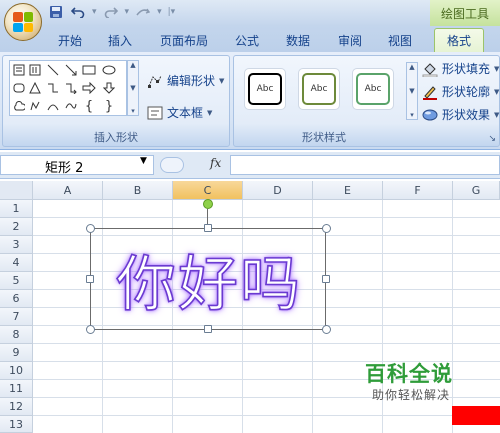 The image size is (500, 433). What do you see at coordinates (400, 40) in the screenshot?
I see `tab-view: 视图` at bounding box center [400, 40].